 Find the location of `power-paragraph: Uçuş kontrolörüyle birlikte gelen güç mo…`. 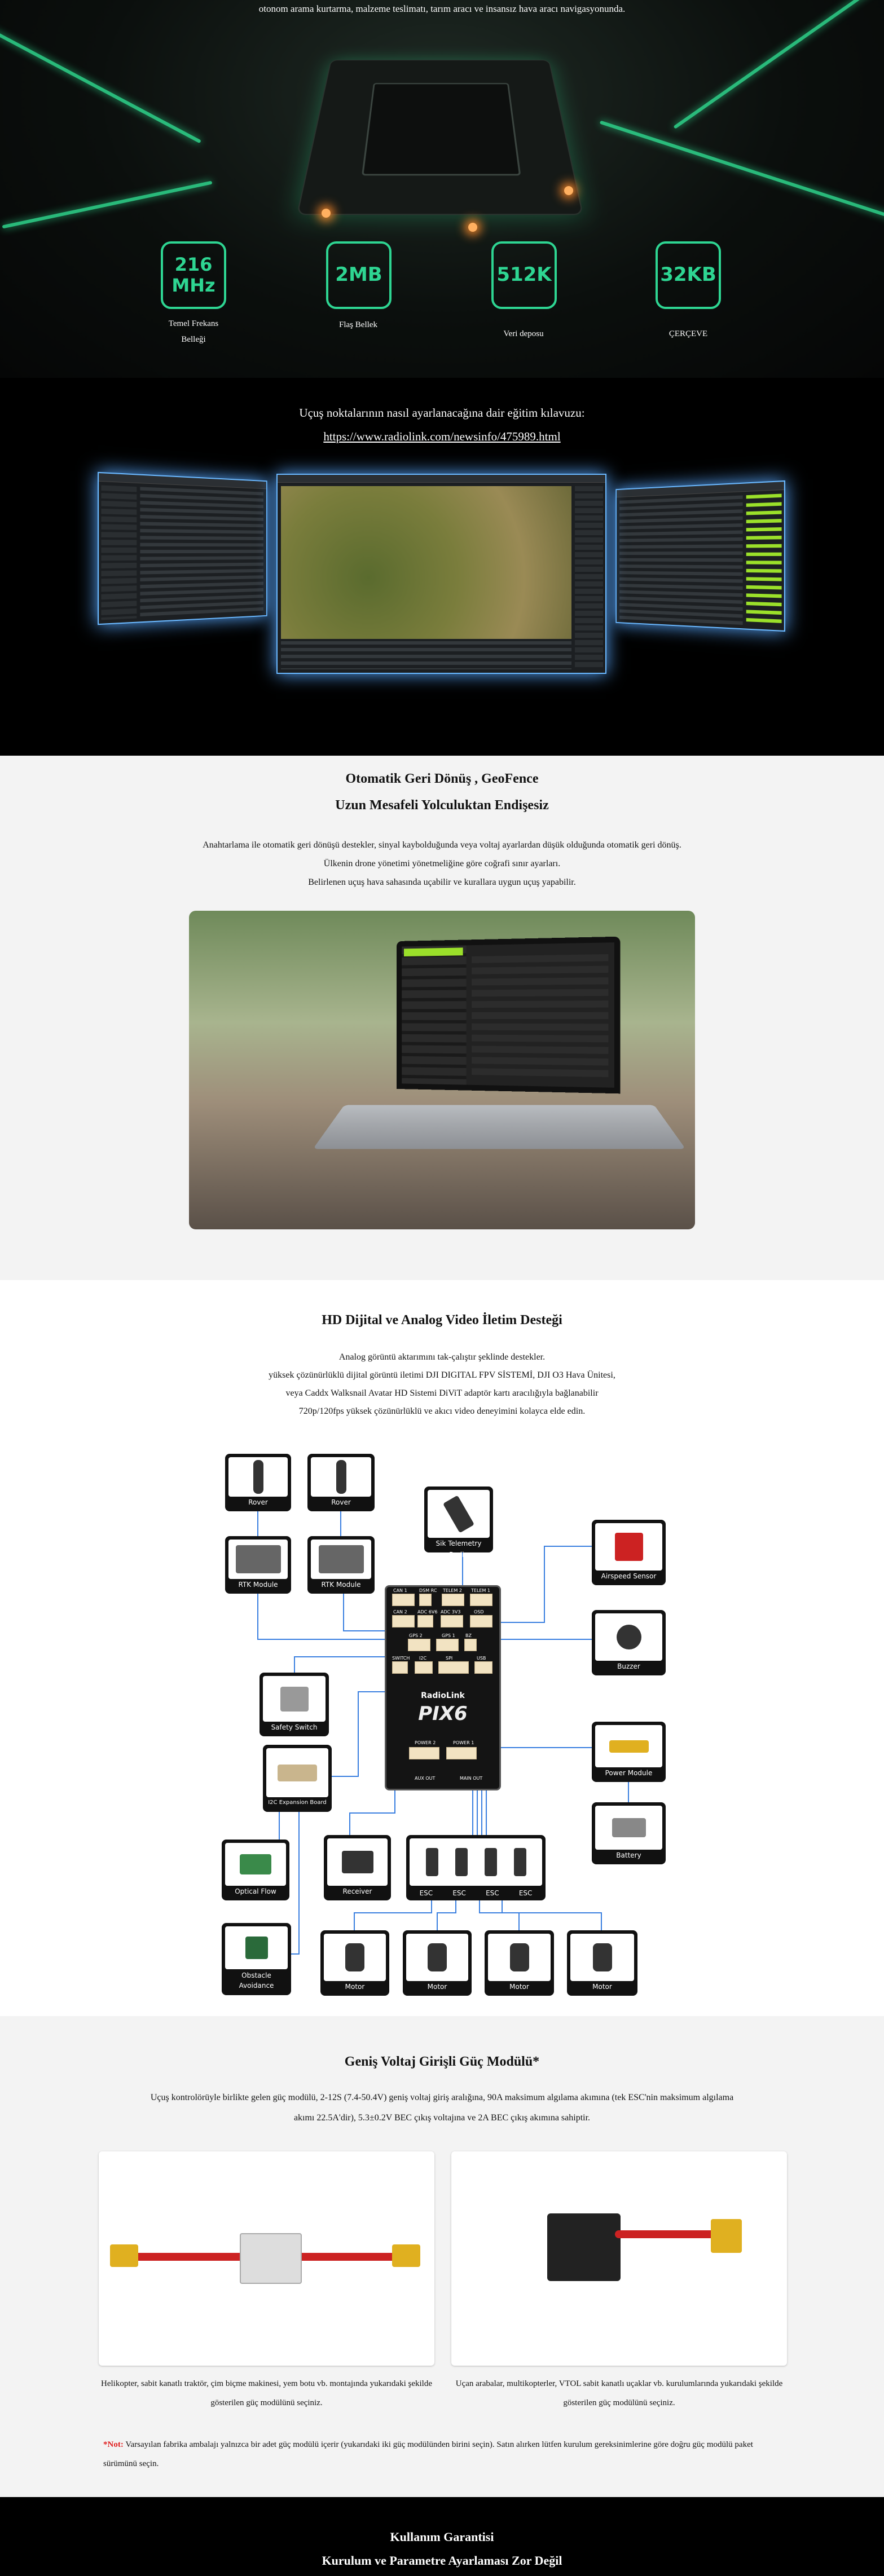

power-paragraph: Uçuş kontrolörüyle birlikte gelen güç mo… is located at coordinates (442, 2097).